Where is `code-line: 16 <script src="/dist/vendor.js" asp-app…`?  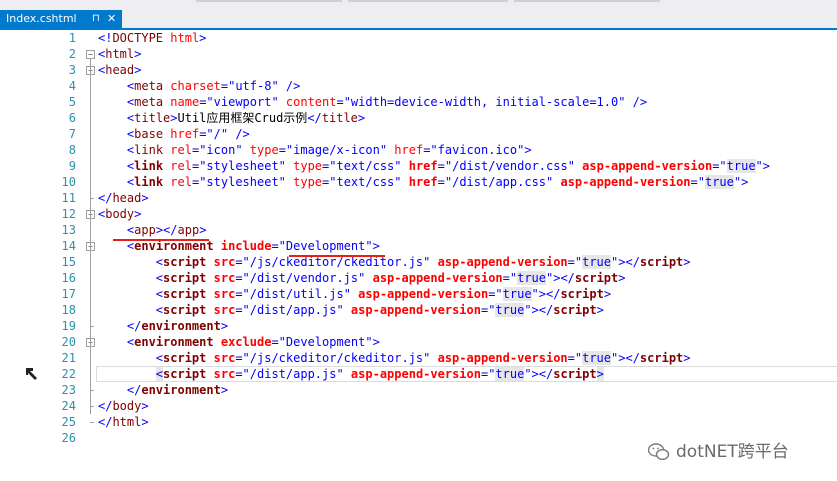 code-line: 16 <script src="/dist/vendor.js" asp-app… is located at coordinates (418, 278).